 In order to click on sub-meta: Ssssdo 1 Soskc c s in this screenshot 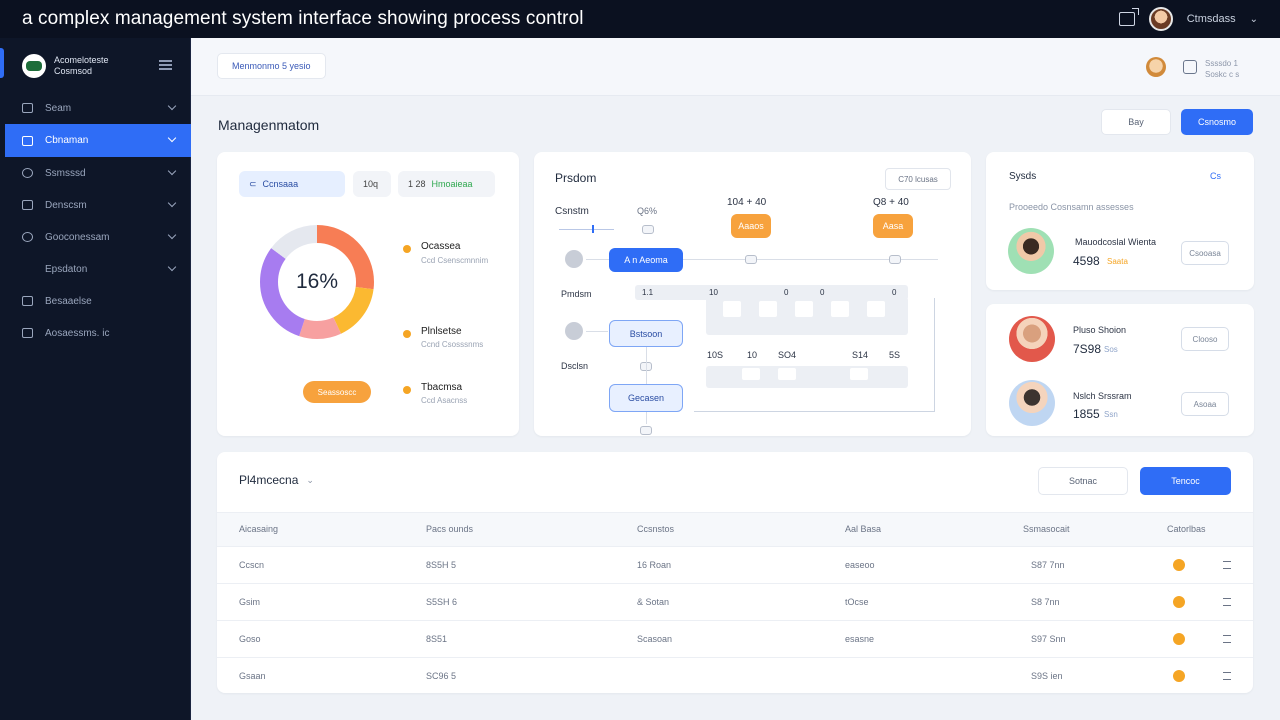, I will do `click(1222, 69)`.